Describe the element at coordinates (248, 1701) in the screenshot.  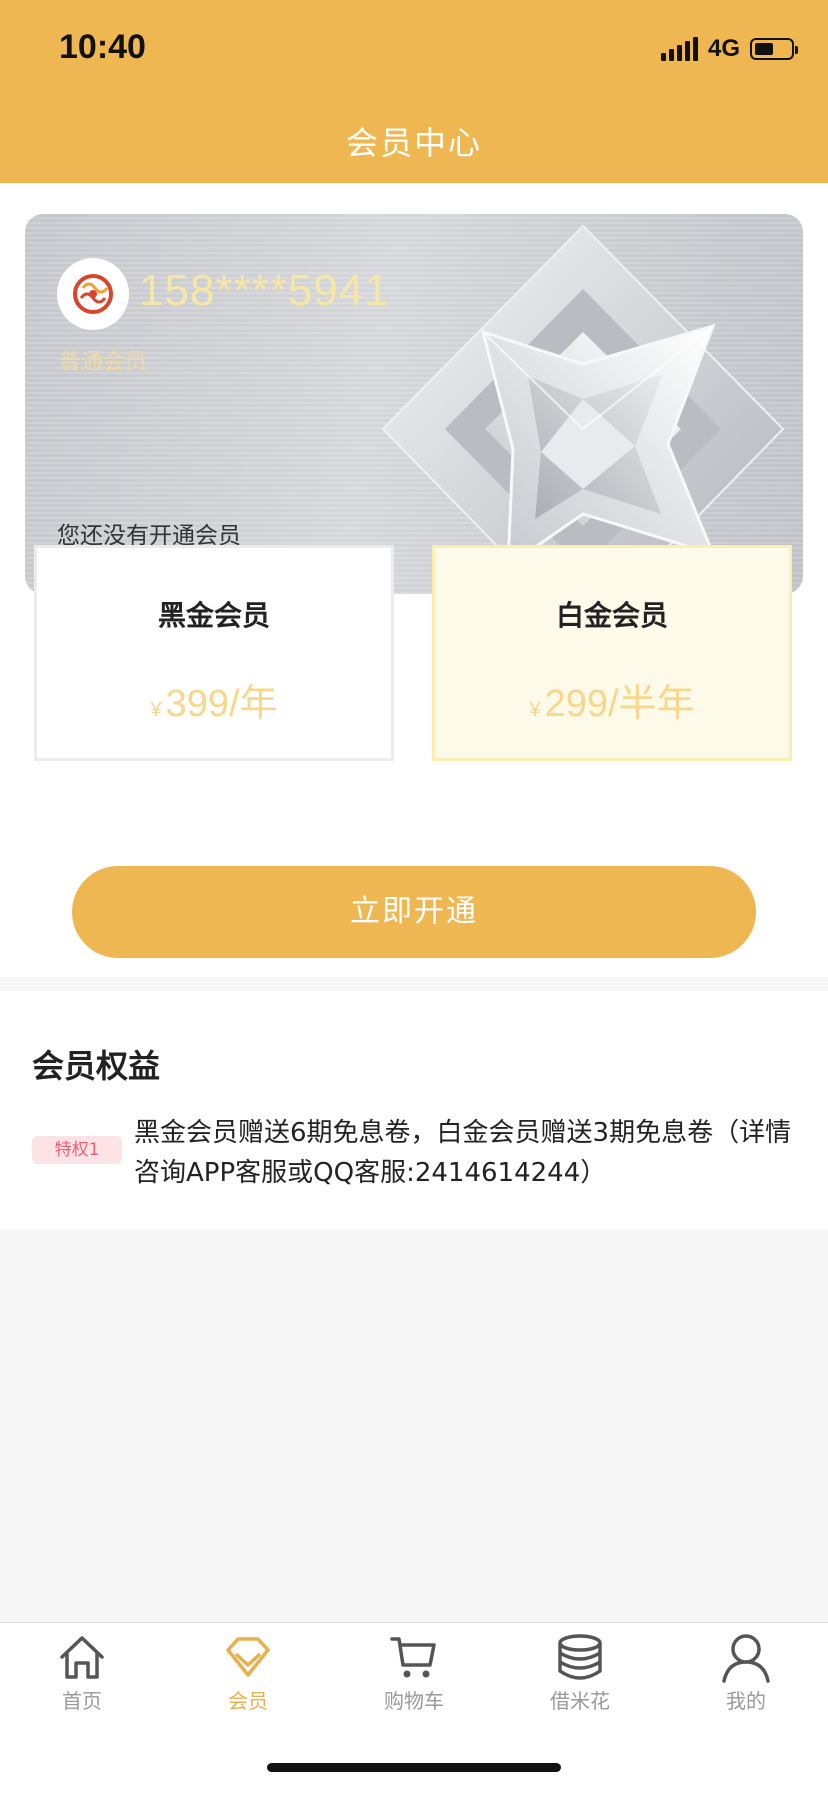
I see `tab-label: 会员` at that location.